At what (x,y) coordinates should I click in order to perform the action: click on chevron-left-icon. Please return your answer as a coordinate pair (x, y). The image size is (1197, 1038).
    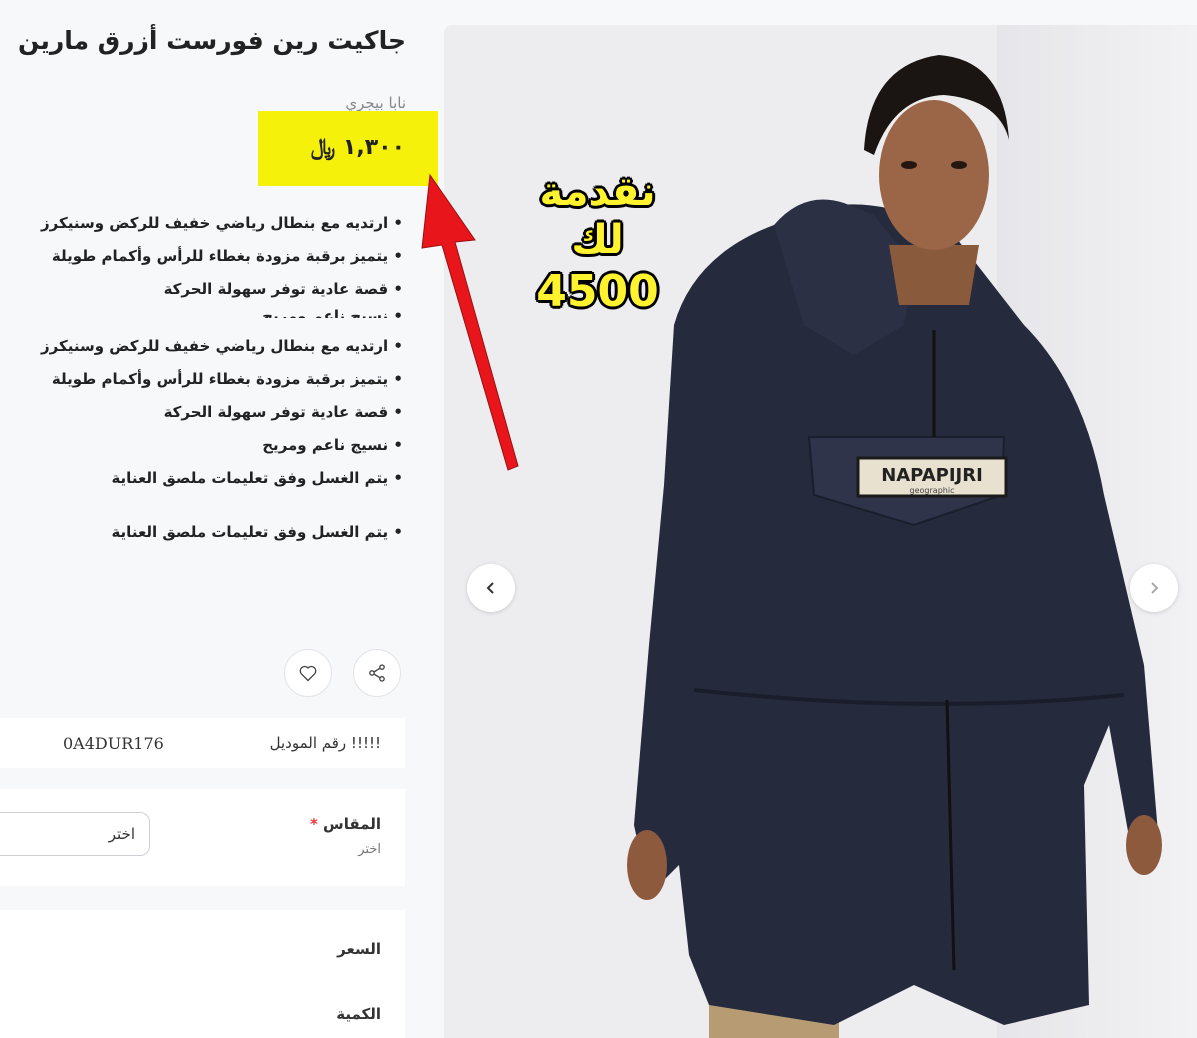
    Looking at the image, I should click on (490, 588).